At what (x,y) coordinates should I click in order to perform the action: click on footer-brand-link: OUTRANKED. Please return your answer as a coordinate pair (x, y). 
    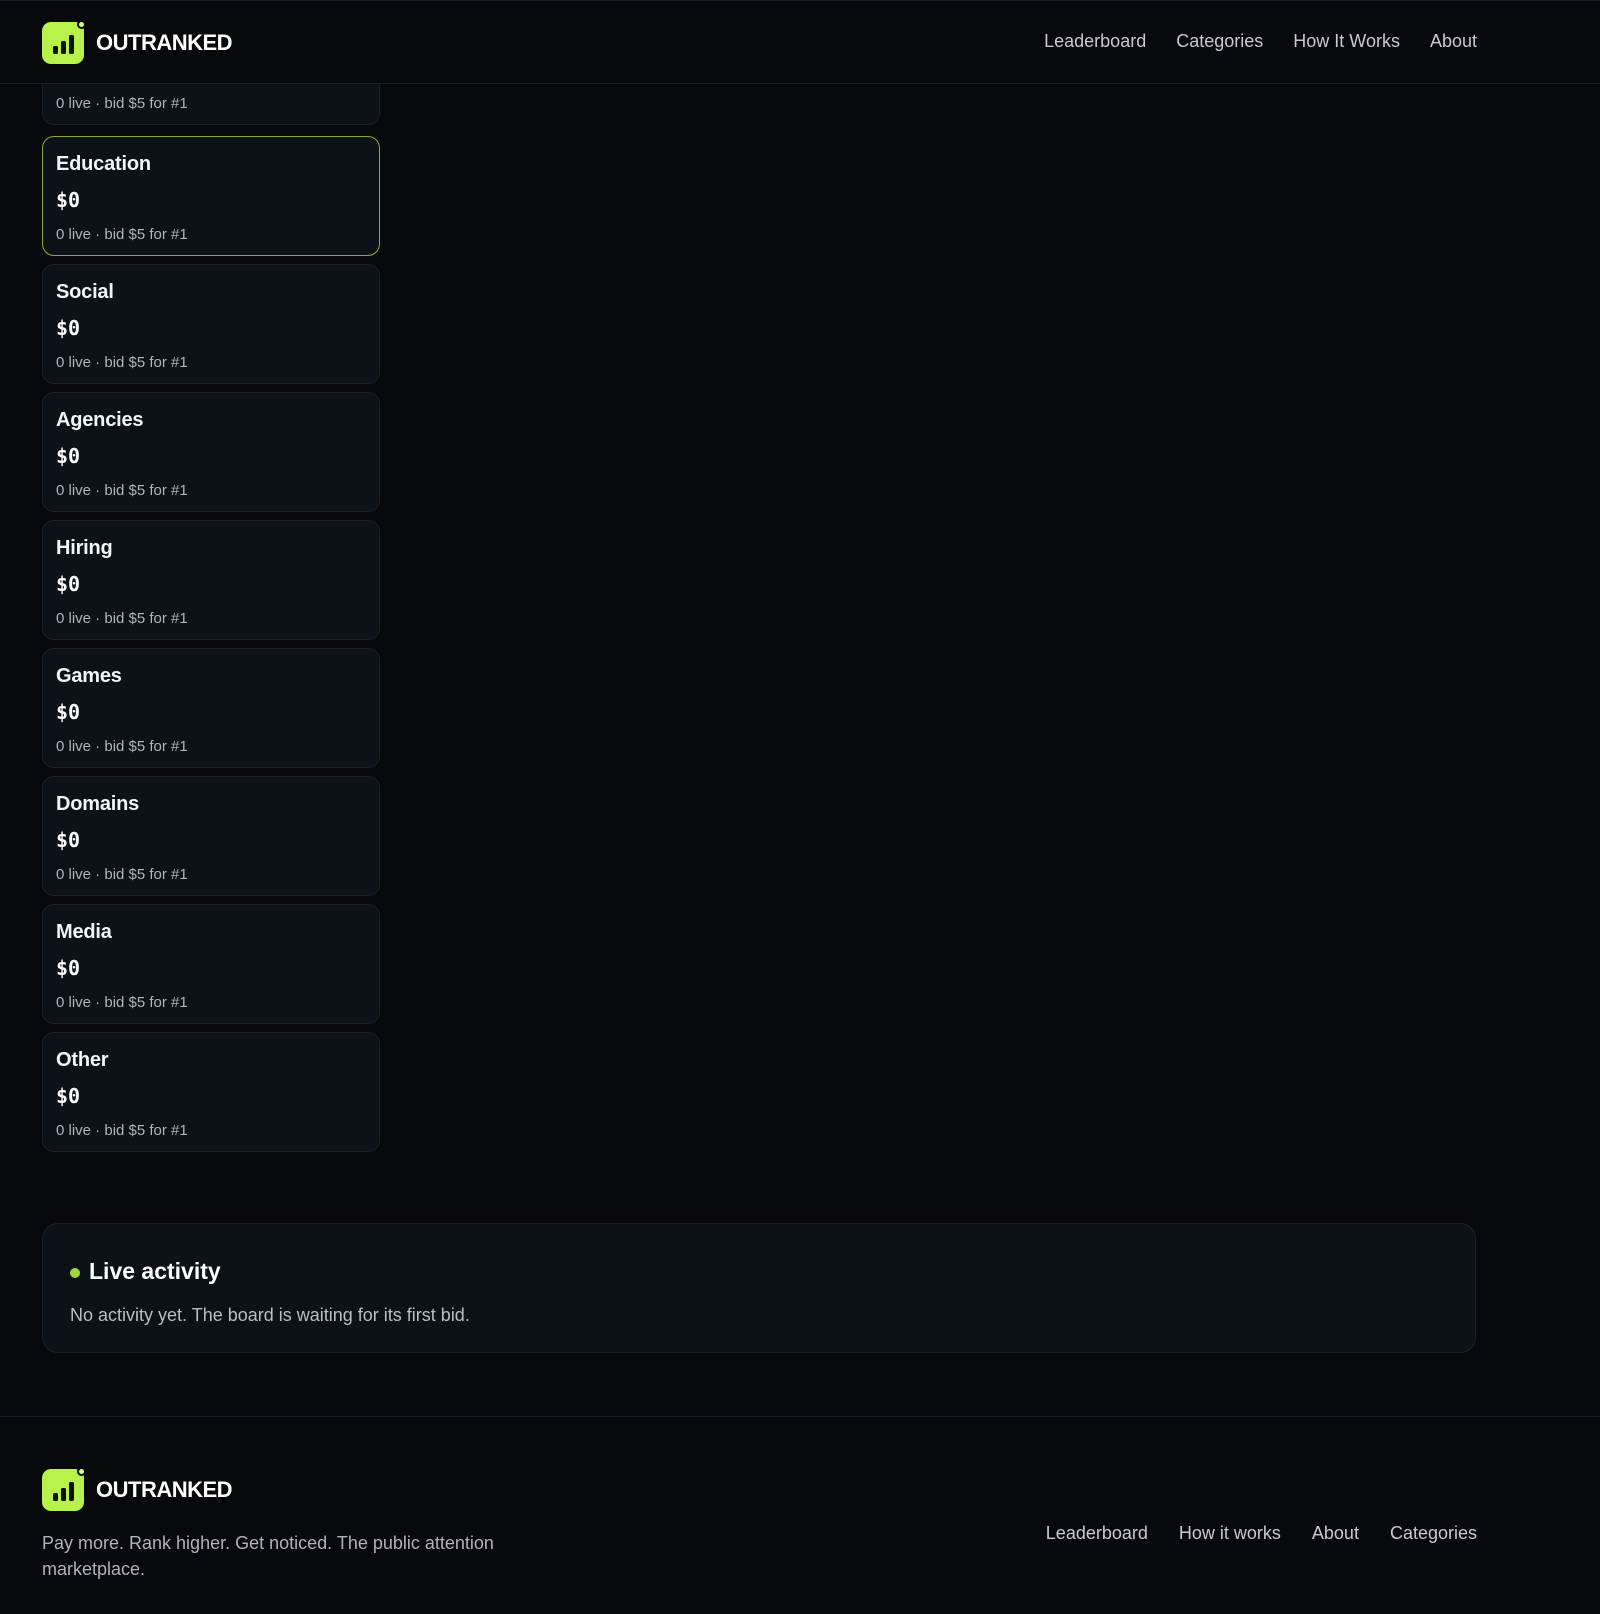
    Looking at the image, I should click on (137, 1489).